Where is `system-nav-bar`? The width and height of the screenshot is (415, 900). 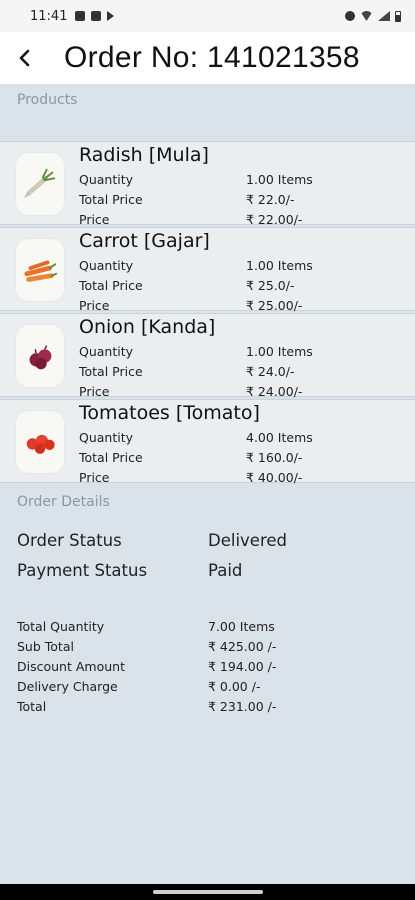
system-nav-bar is located at coordinates (207, 892).